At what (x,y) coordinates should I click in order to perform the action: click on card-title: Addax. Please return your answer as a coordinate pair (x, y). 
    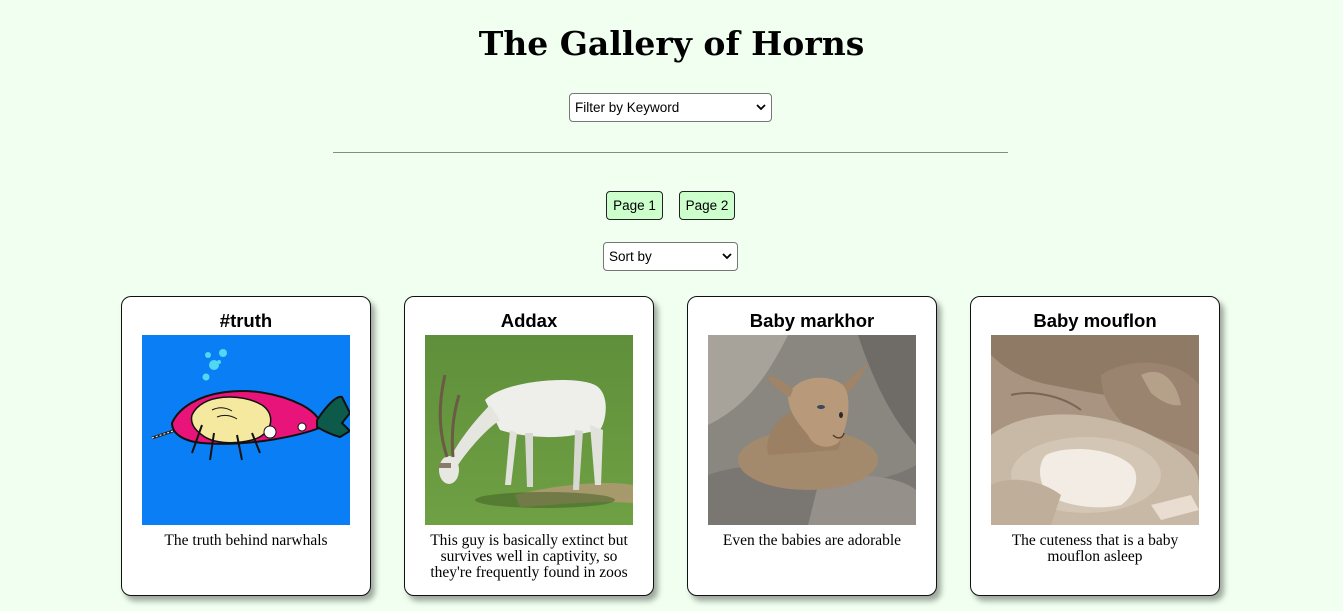
    Looking at the image, I should click on (529, 320).